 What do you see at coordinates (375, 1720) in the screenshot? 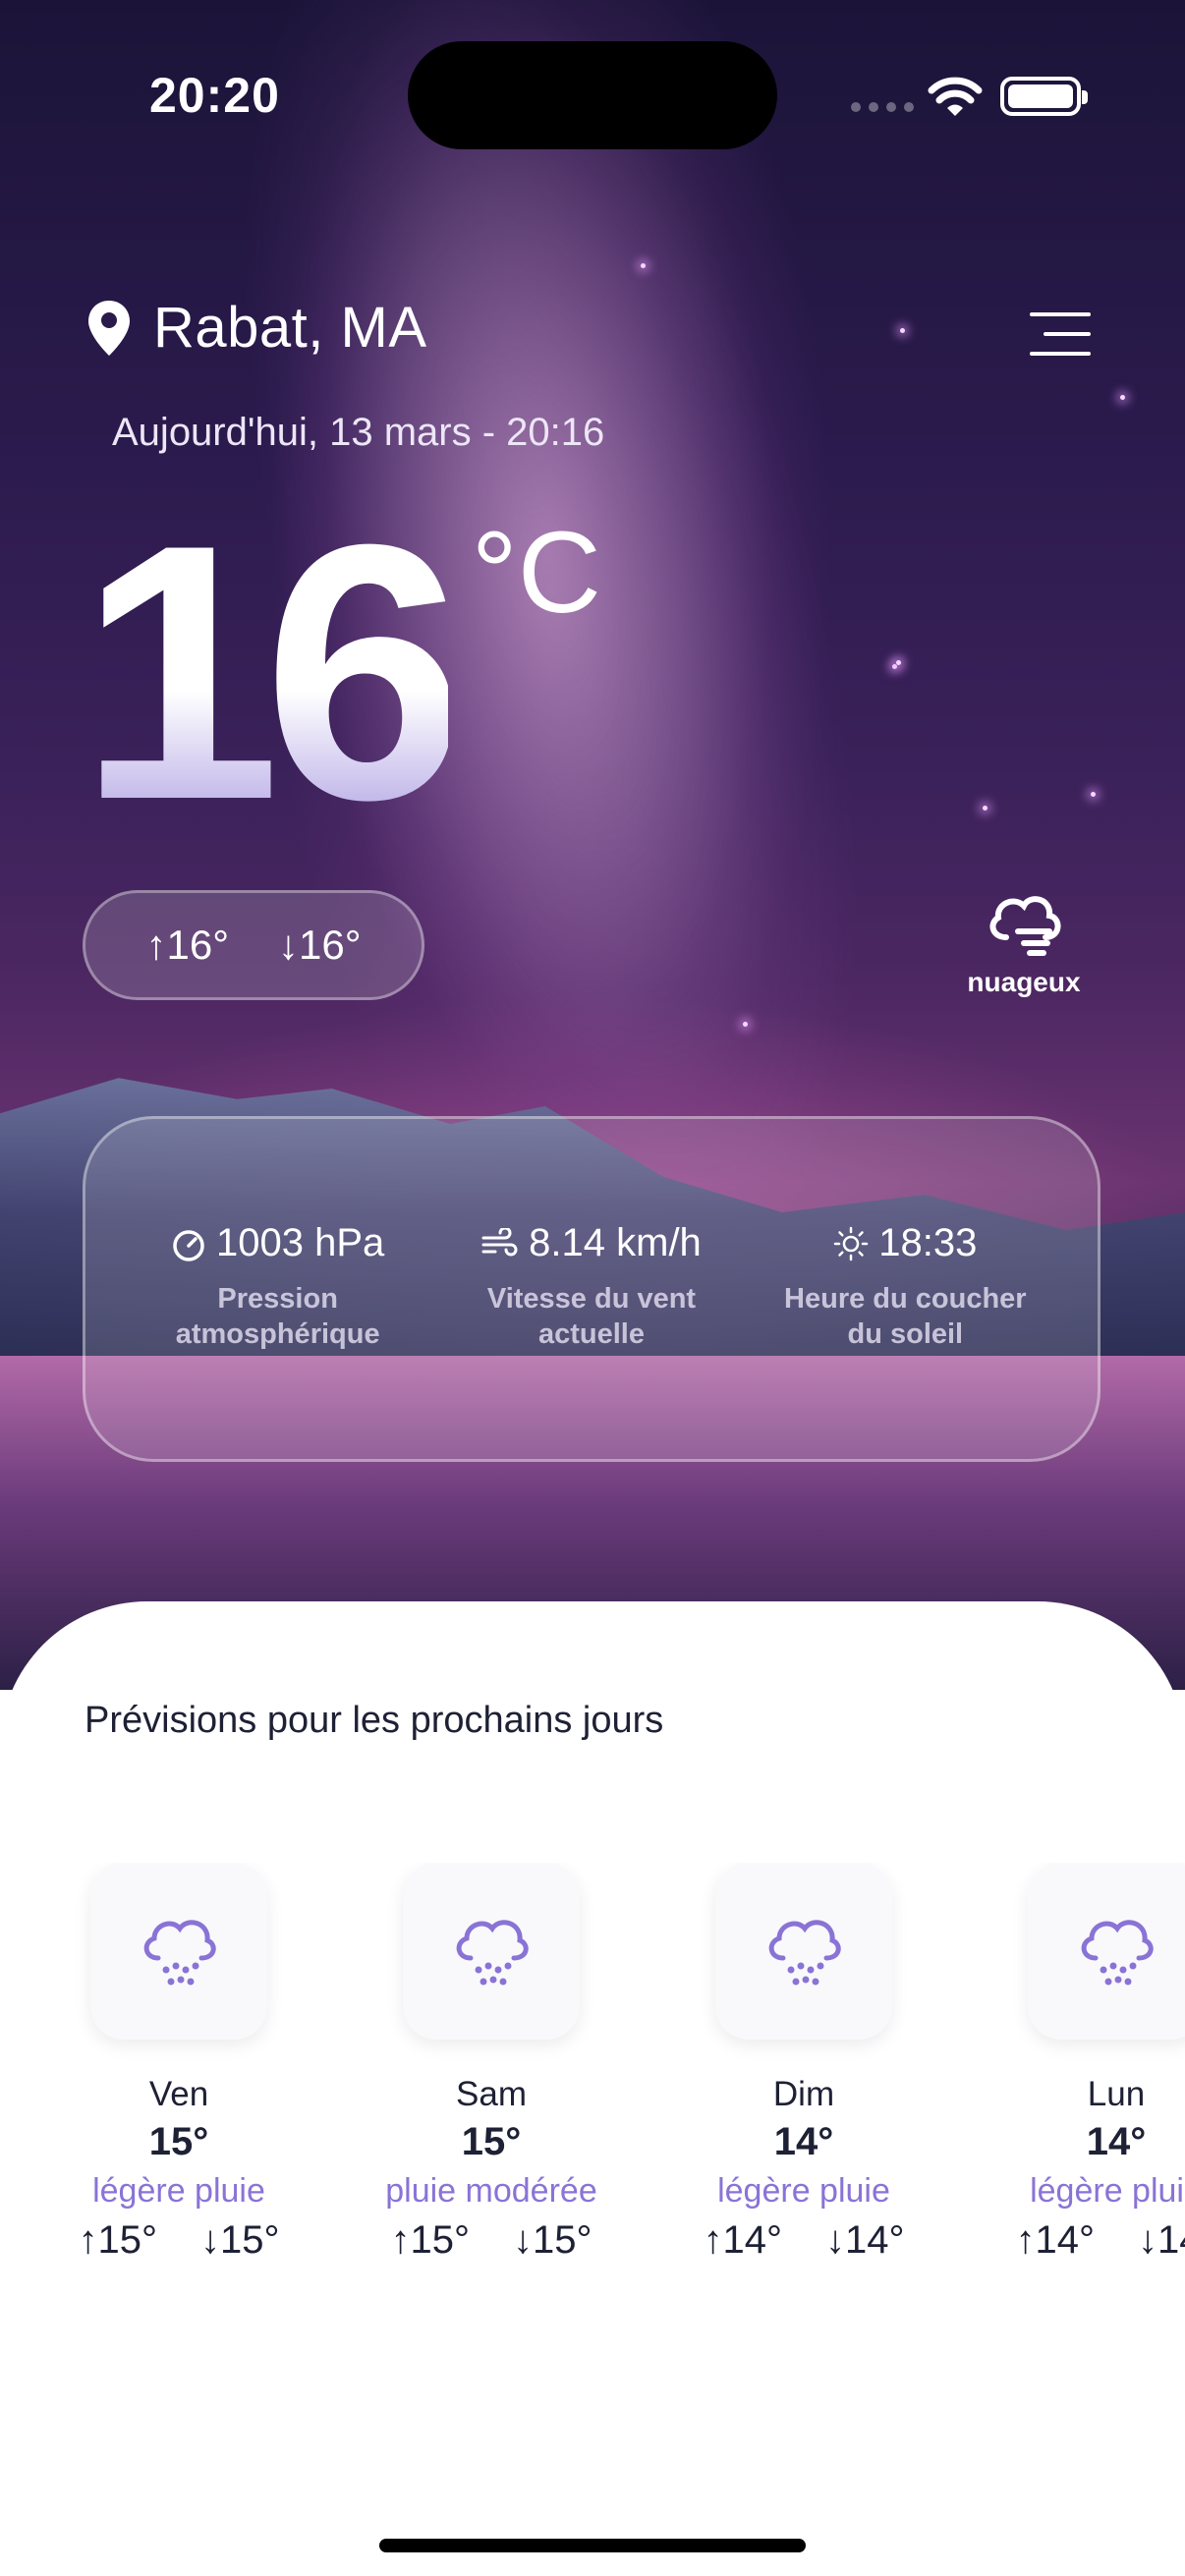
I see `forecast-title: Prévisions pour les prochains jours` at bounding box center [375, 1720].